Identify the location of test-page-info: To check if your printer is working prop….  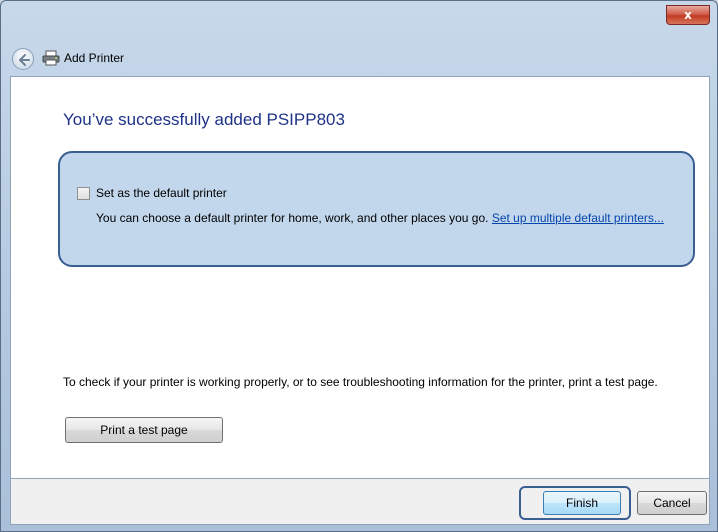
(360, 382).